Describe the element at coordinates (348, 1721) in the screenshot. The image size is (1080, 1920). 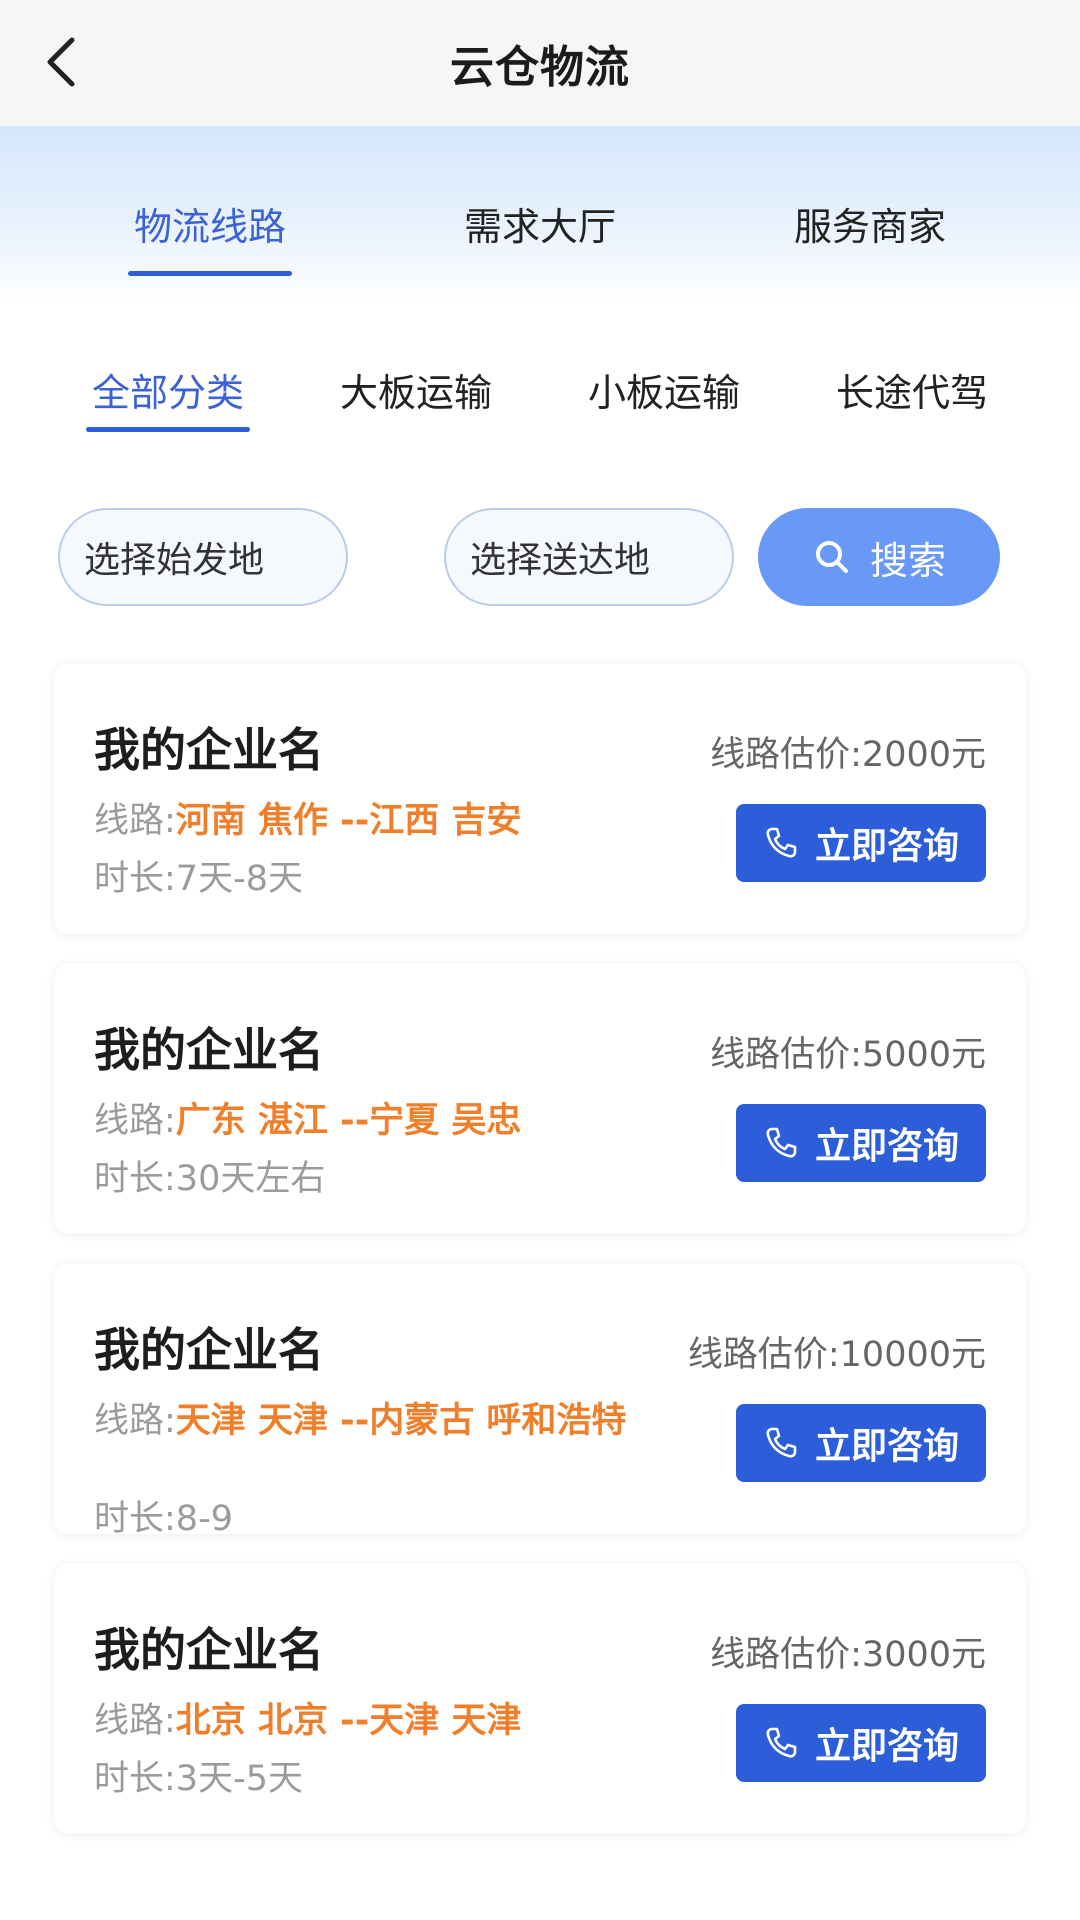
I see `route-value: 北京 北京 --天津 天津` at that location.